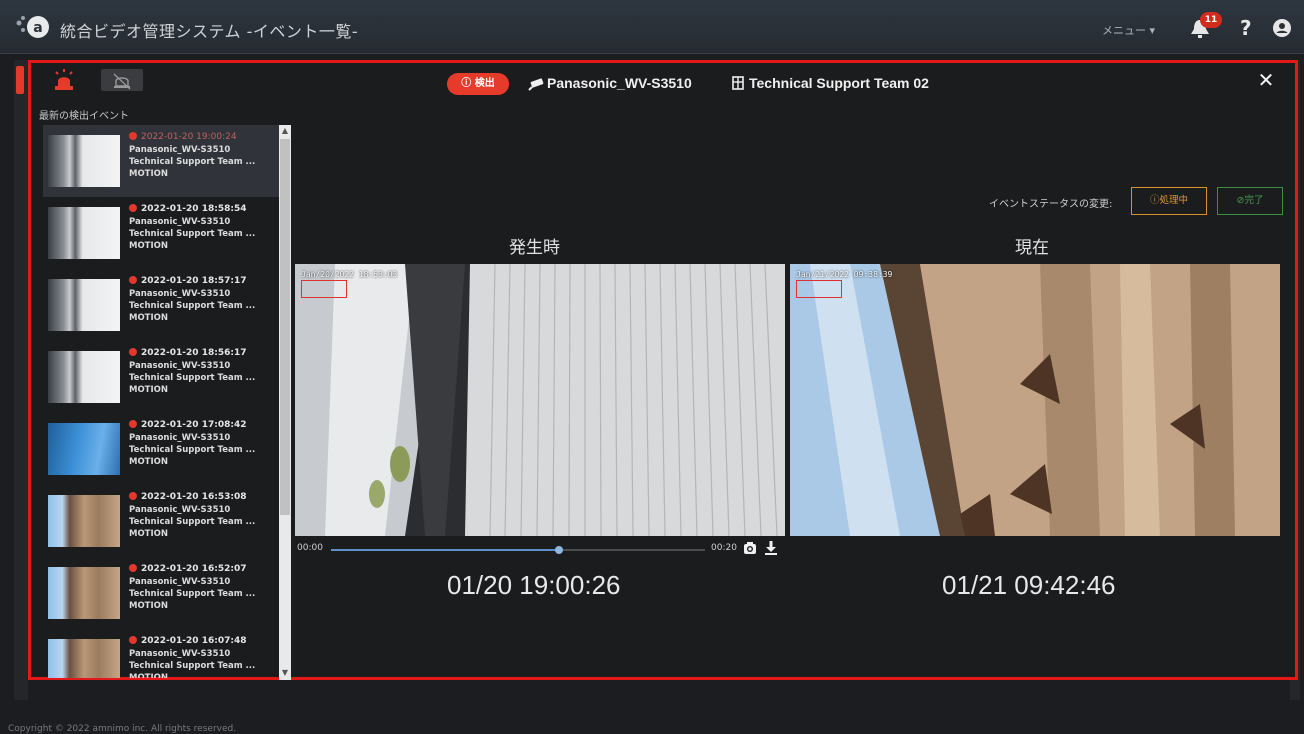 The image size is (1304, 734). Describe the element at coordinates (771, 548) in the screenshot. I see `download-icon` at that location.